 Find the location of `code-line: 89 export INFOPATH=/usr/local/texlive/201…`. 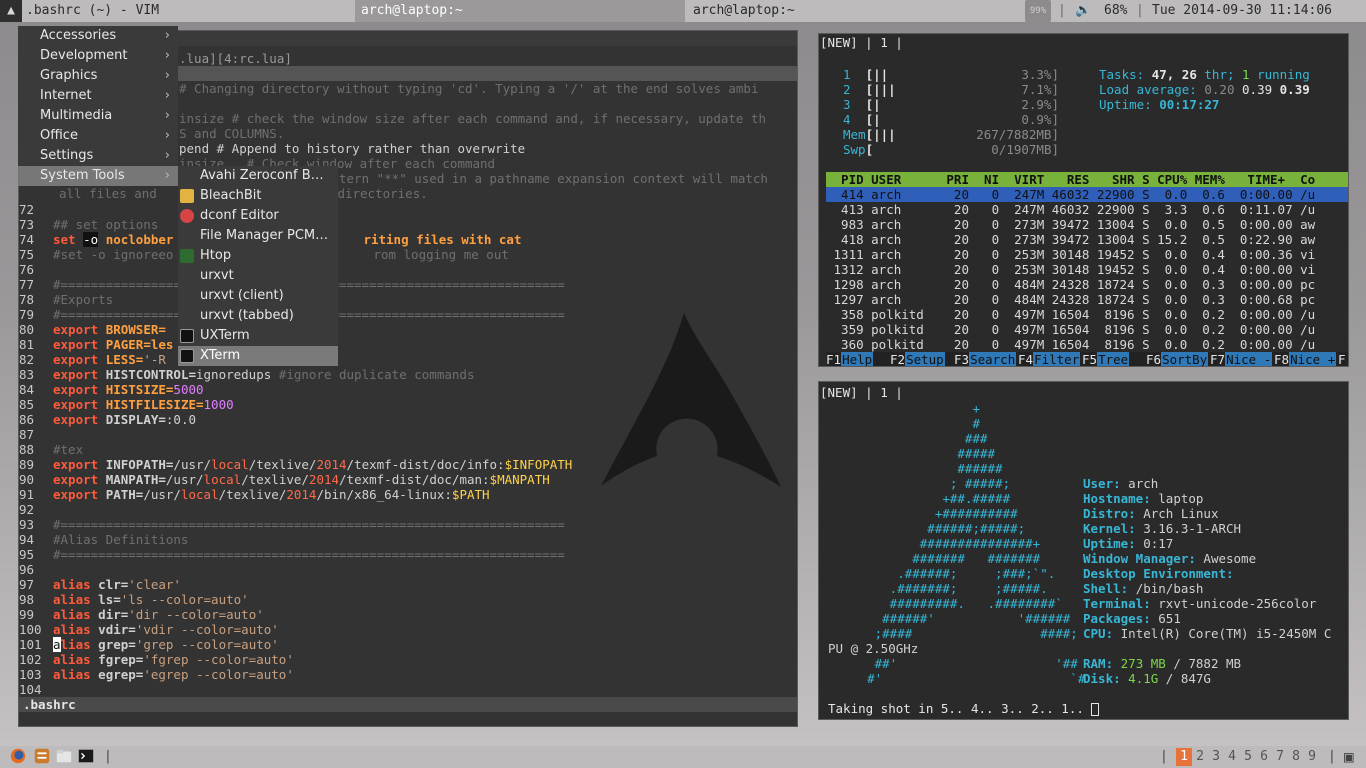

code-line: 89 export INFOPATH=/usr/local/texlive/201… is located at coordinates (296, 464).